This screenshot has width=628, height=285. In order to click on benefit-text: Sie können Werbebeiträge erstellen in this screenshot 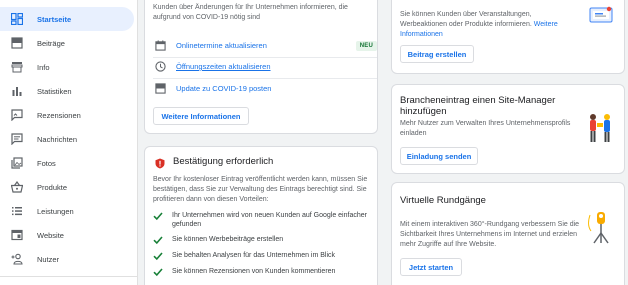, I will do `click(228, 239)`.